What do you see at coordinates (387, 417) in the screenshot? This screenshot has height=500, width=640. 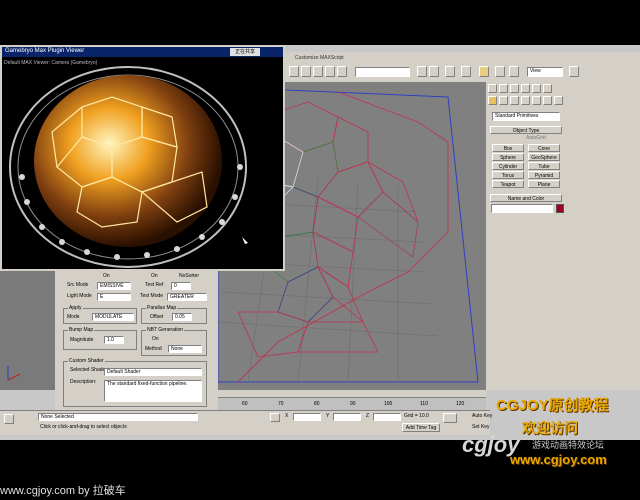 I see `z-coord-input` at bounding box center [387, 417].